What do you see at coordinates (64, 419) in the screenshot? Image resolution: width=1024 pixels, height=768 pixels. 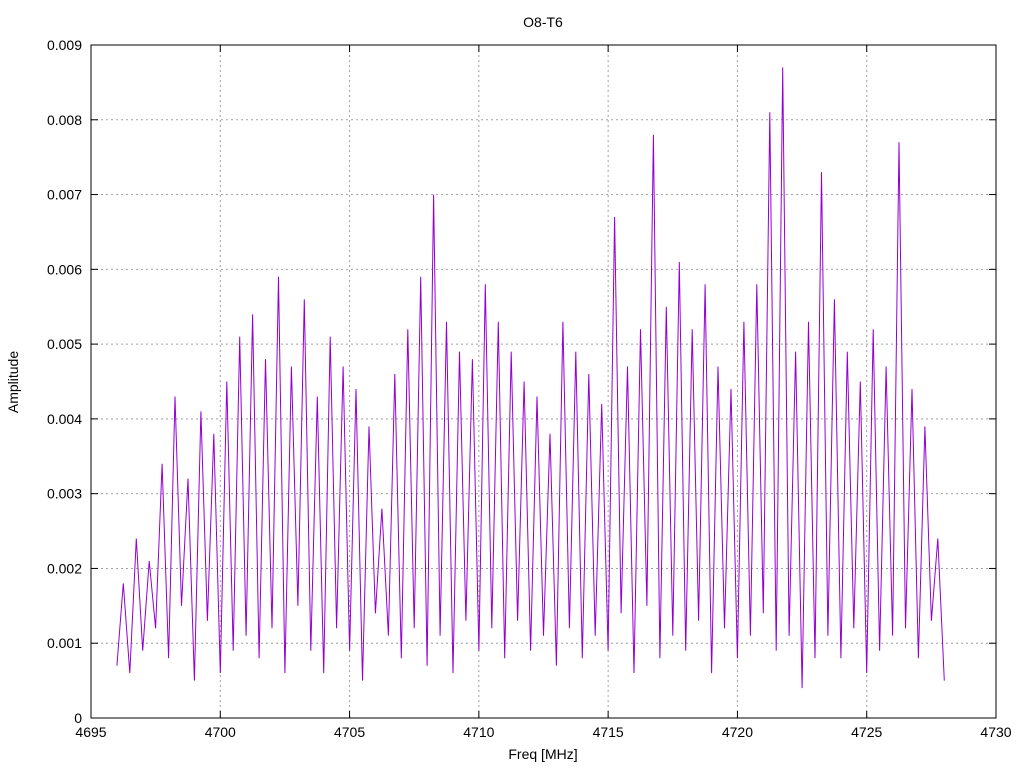 I see `y-tick-label: 0.004` at bounding box center [64, 419].